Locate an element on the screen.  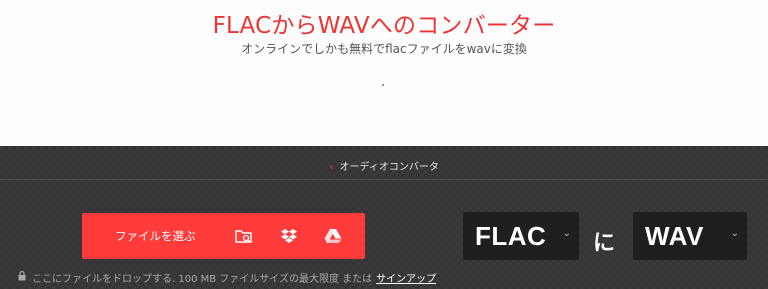
format-joiner: に is located at coordinates (604, 243).